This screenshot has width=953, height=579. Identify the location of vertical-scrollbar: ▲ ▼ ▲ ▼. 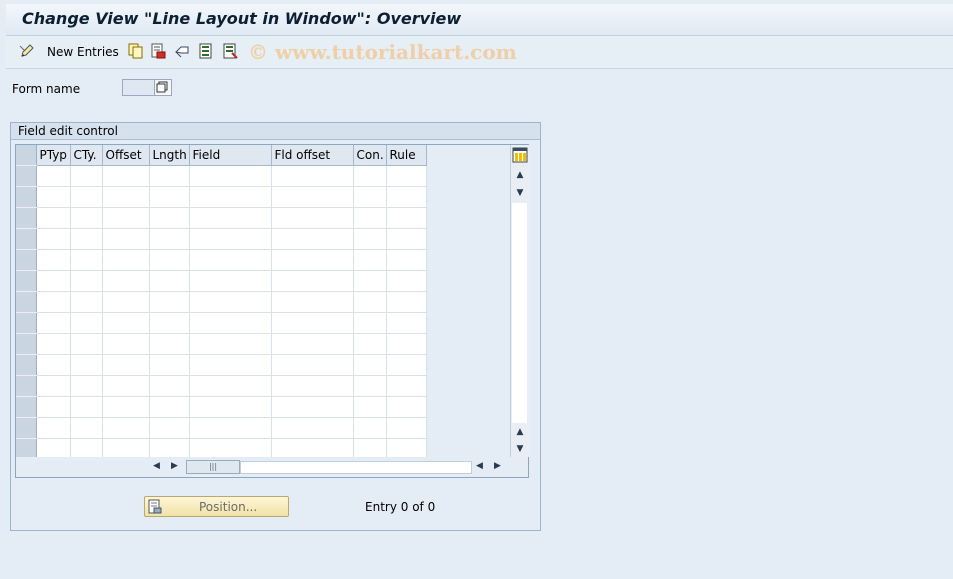
(519, 301).